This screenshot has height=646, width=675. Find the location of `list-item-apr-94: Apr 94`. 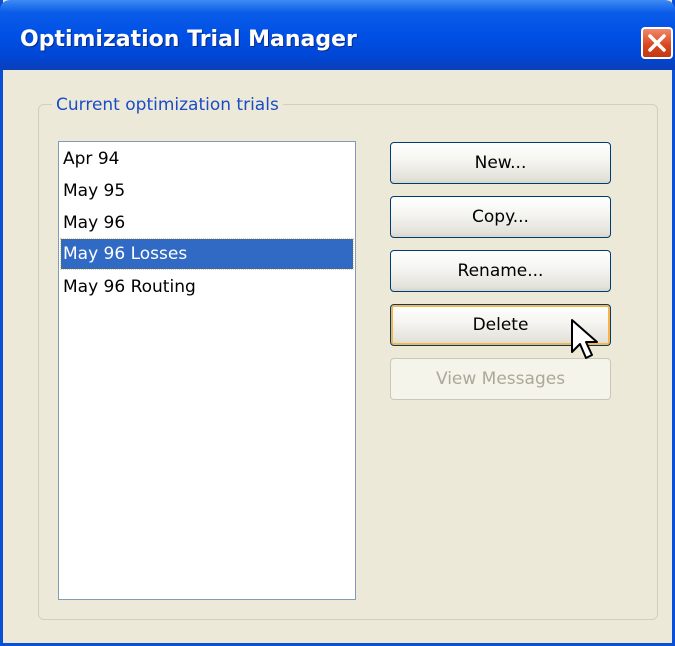

list-item-apr-94: Apr 94 is located at coordinates (207, 159).